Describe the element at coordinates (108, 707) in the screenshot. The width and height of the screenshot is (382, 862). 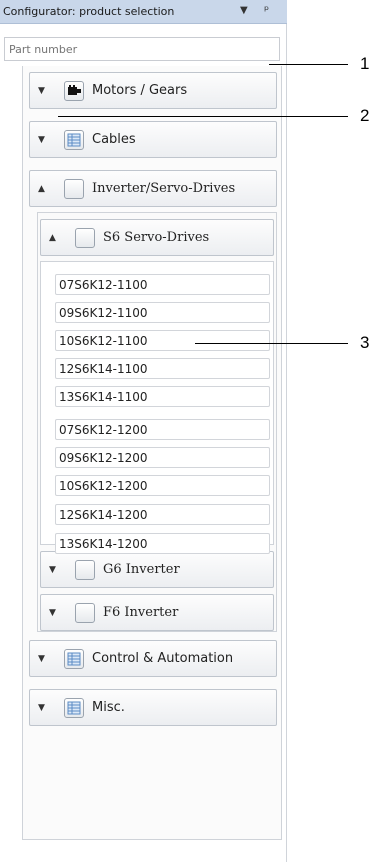
I see `category-label: Misc.` at that location.